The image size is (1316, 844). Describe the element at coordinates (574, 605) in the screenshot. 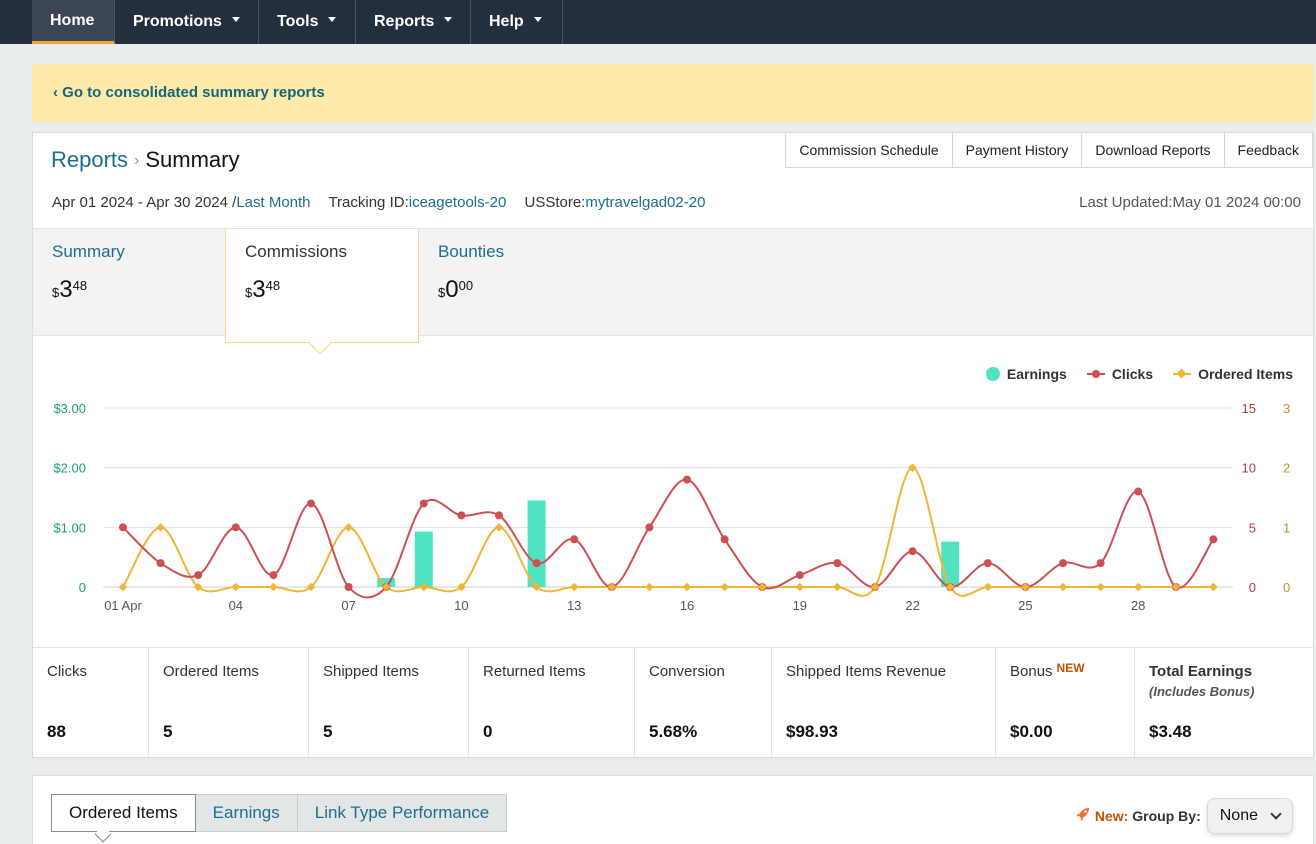

I see `x-tick-label: 13` at that location.